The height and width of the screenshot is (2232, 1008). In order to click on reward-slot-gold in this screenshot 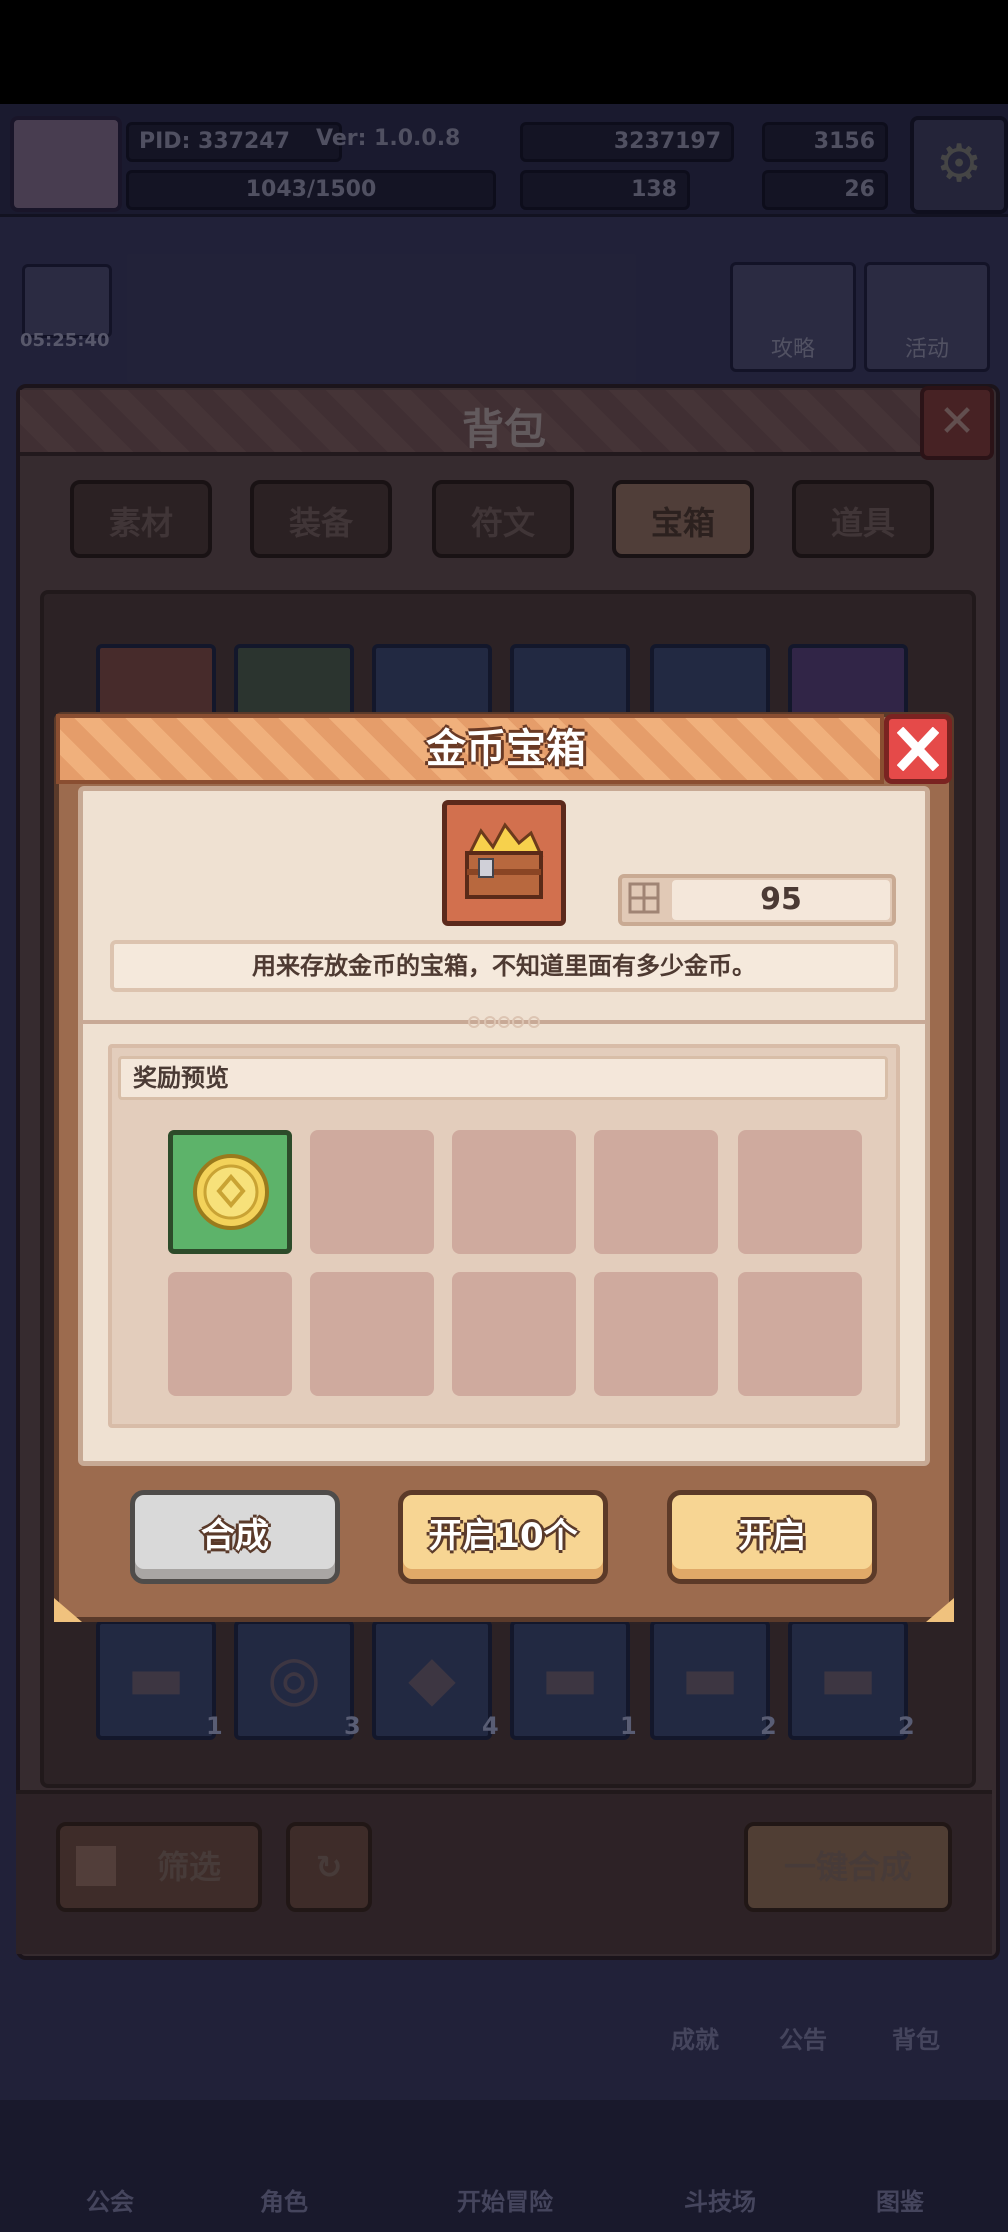, I will do `click(230, 1192)`.